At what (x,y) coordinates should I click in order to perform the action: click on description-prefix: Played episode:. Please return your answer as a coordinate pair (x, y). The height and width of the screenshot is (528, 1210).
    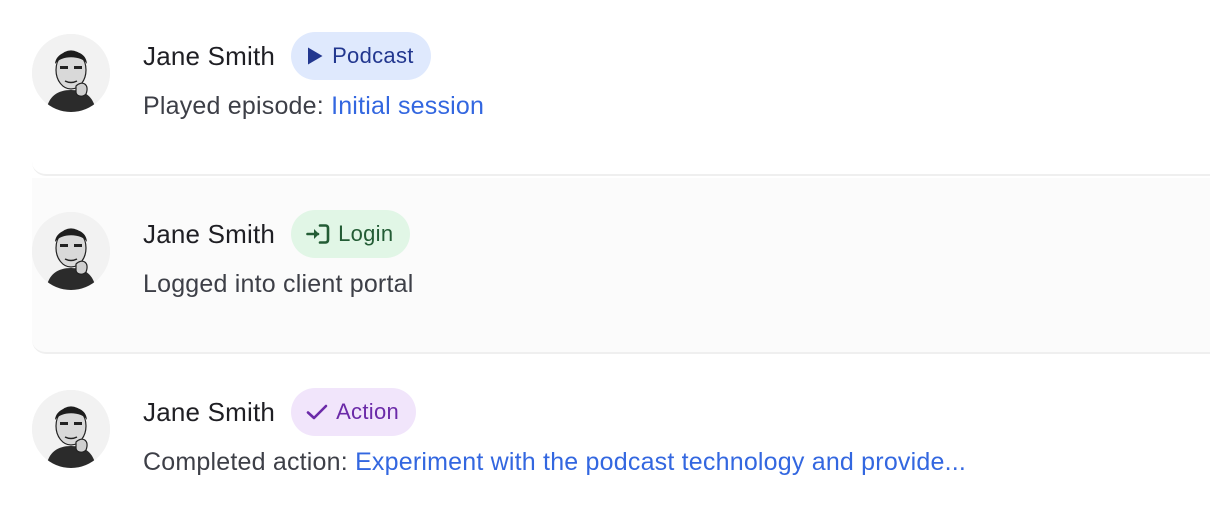
    Looking at the image, I should click on (237, 106).